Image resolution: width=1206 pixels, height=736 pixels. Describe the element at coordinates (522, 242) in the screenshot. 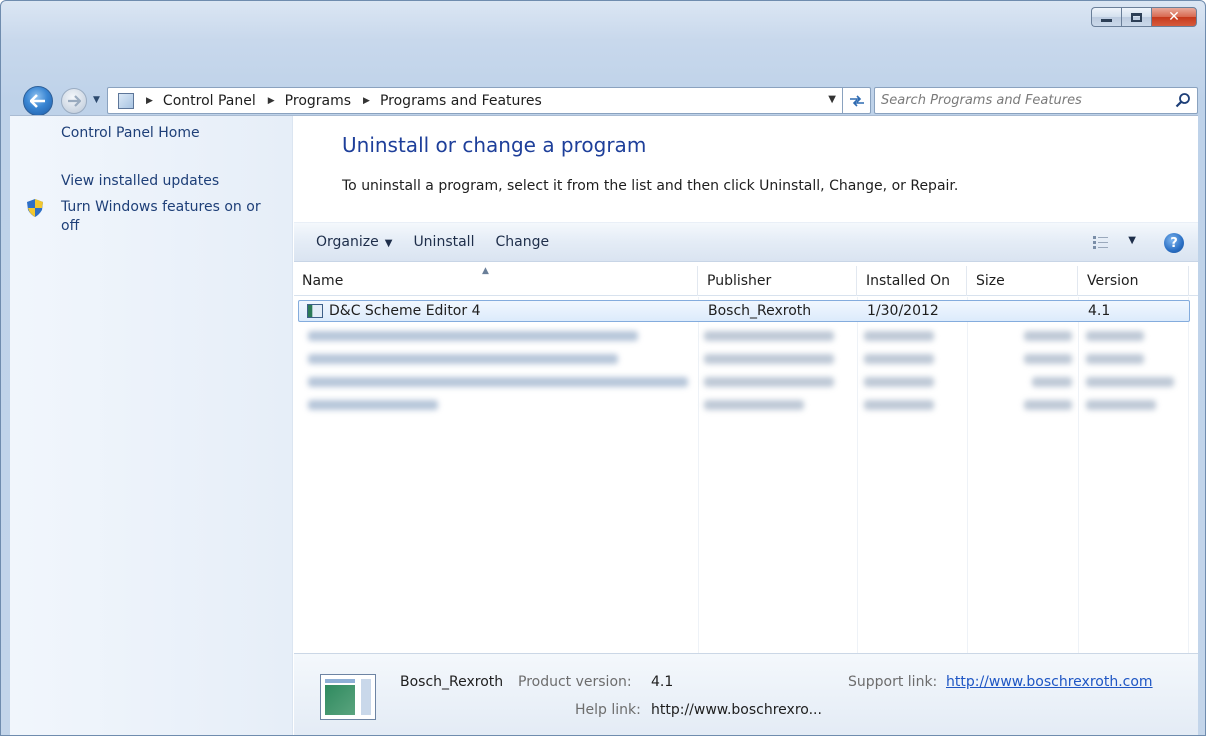

I see `change-button: Change` at that location.